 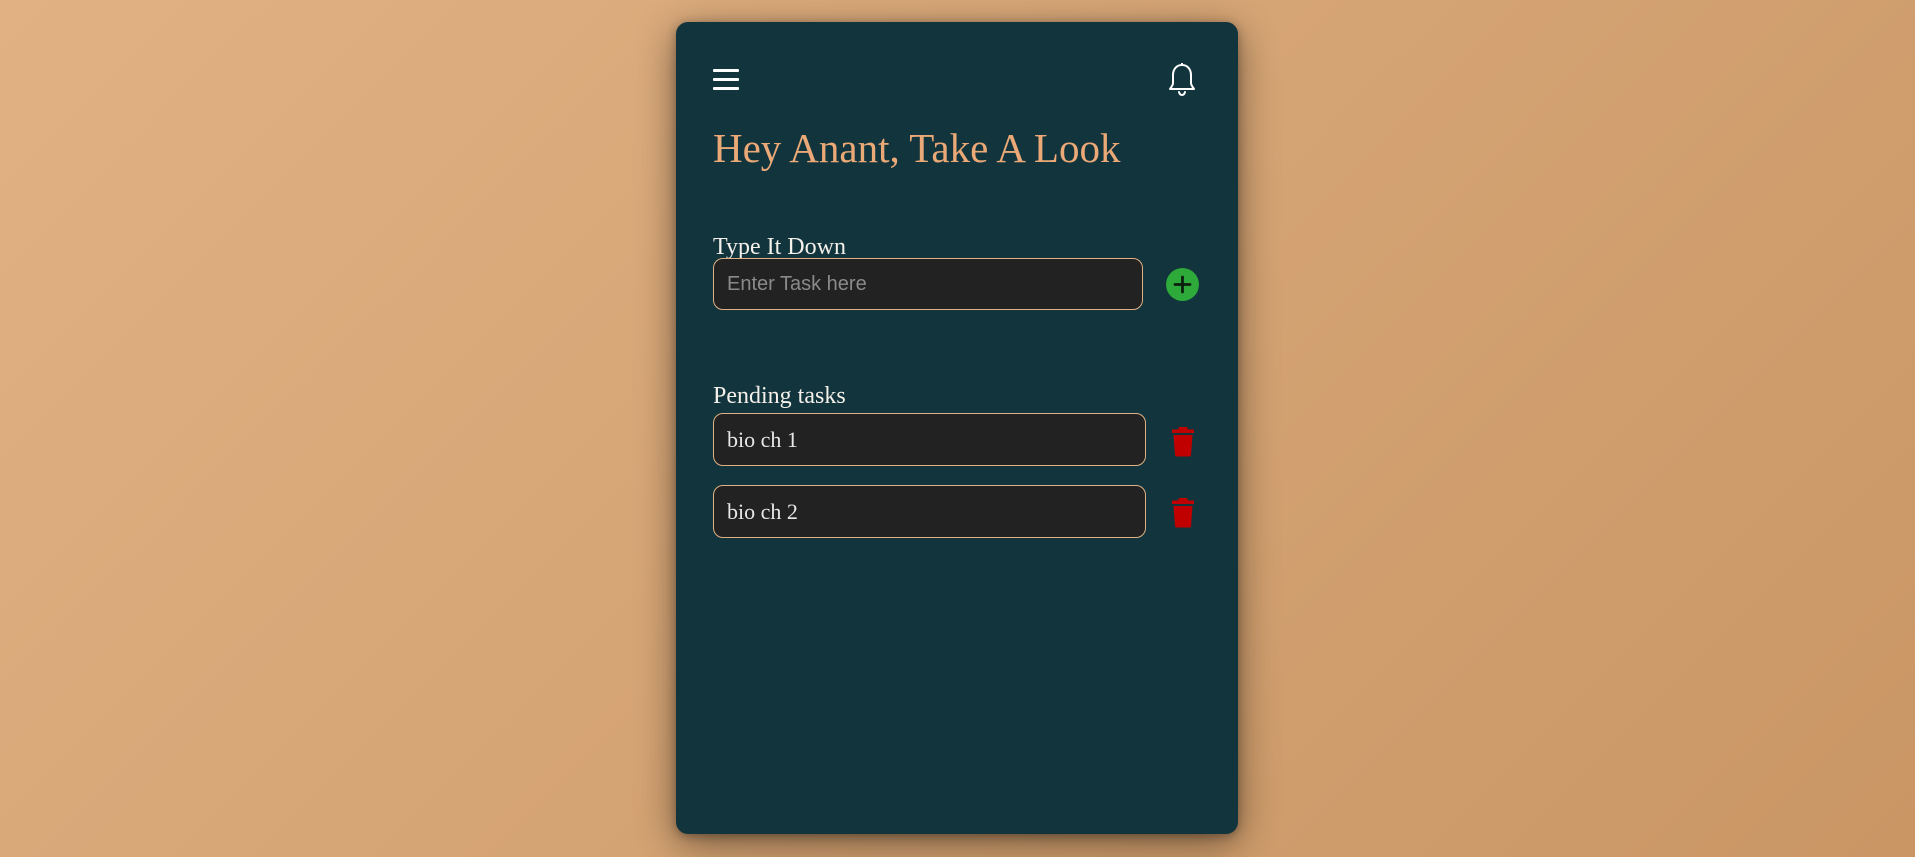 I want to click on bell-icon, so click(x=1182, y=80).